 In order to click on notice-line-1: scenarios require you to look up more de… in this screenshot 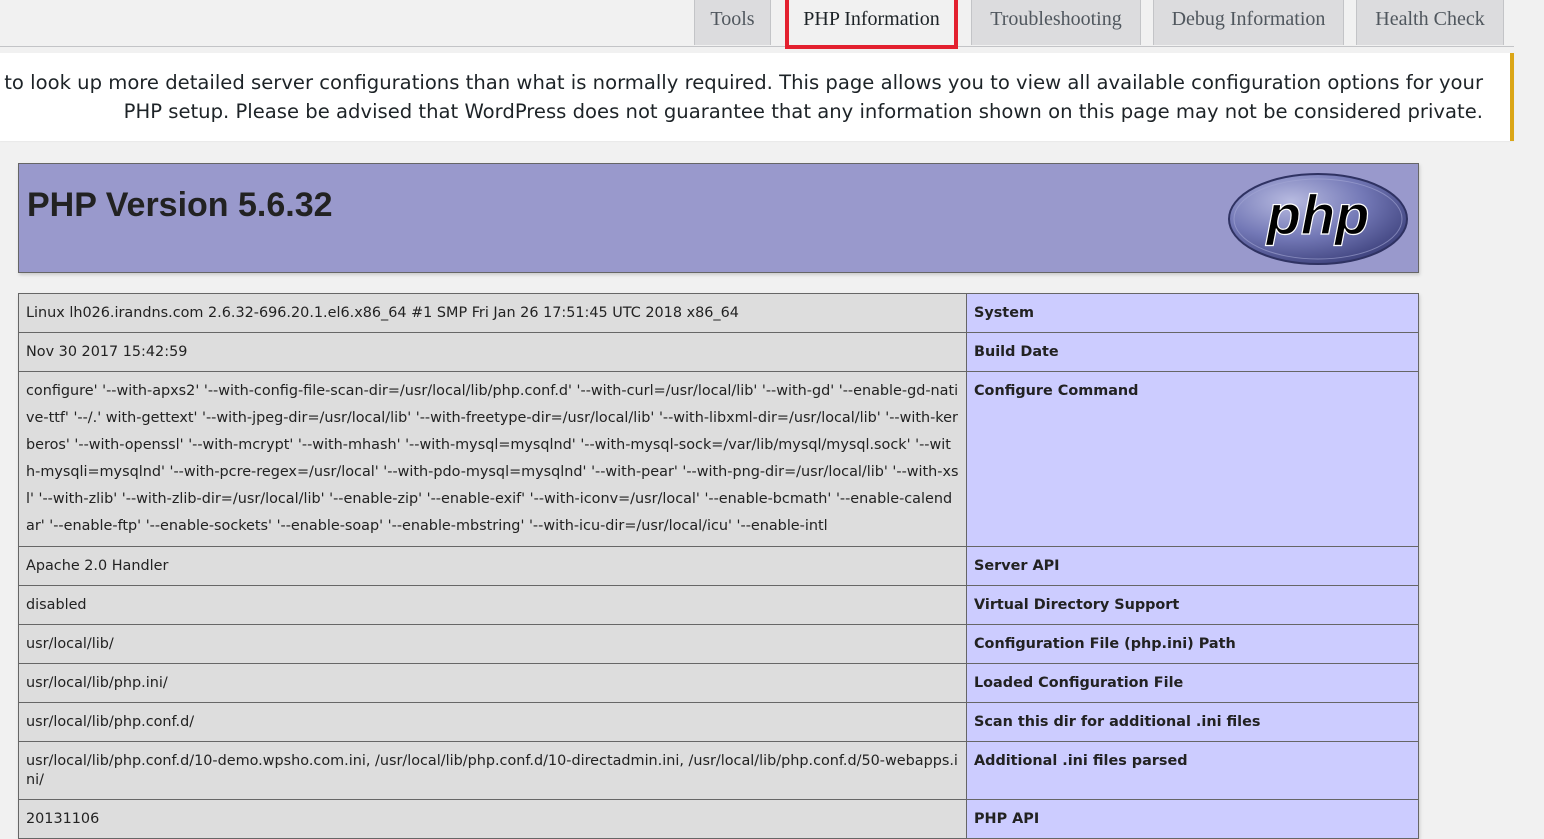, I will do `click(741, 82)`.